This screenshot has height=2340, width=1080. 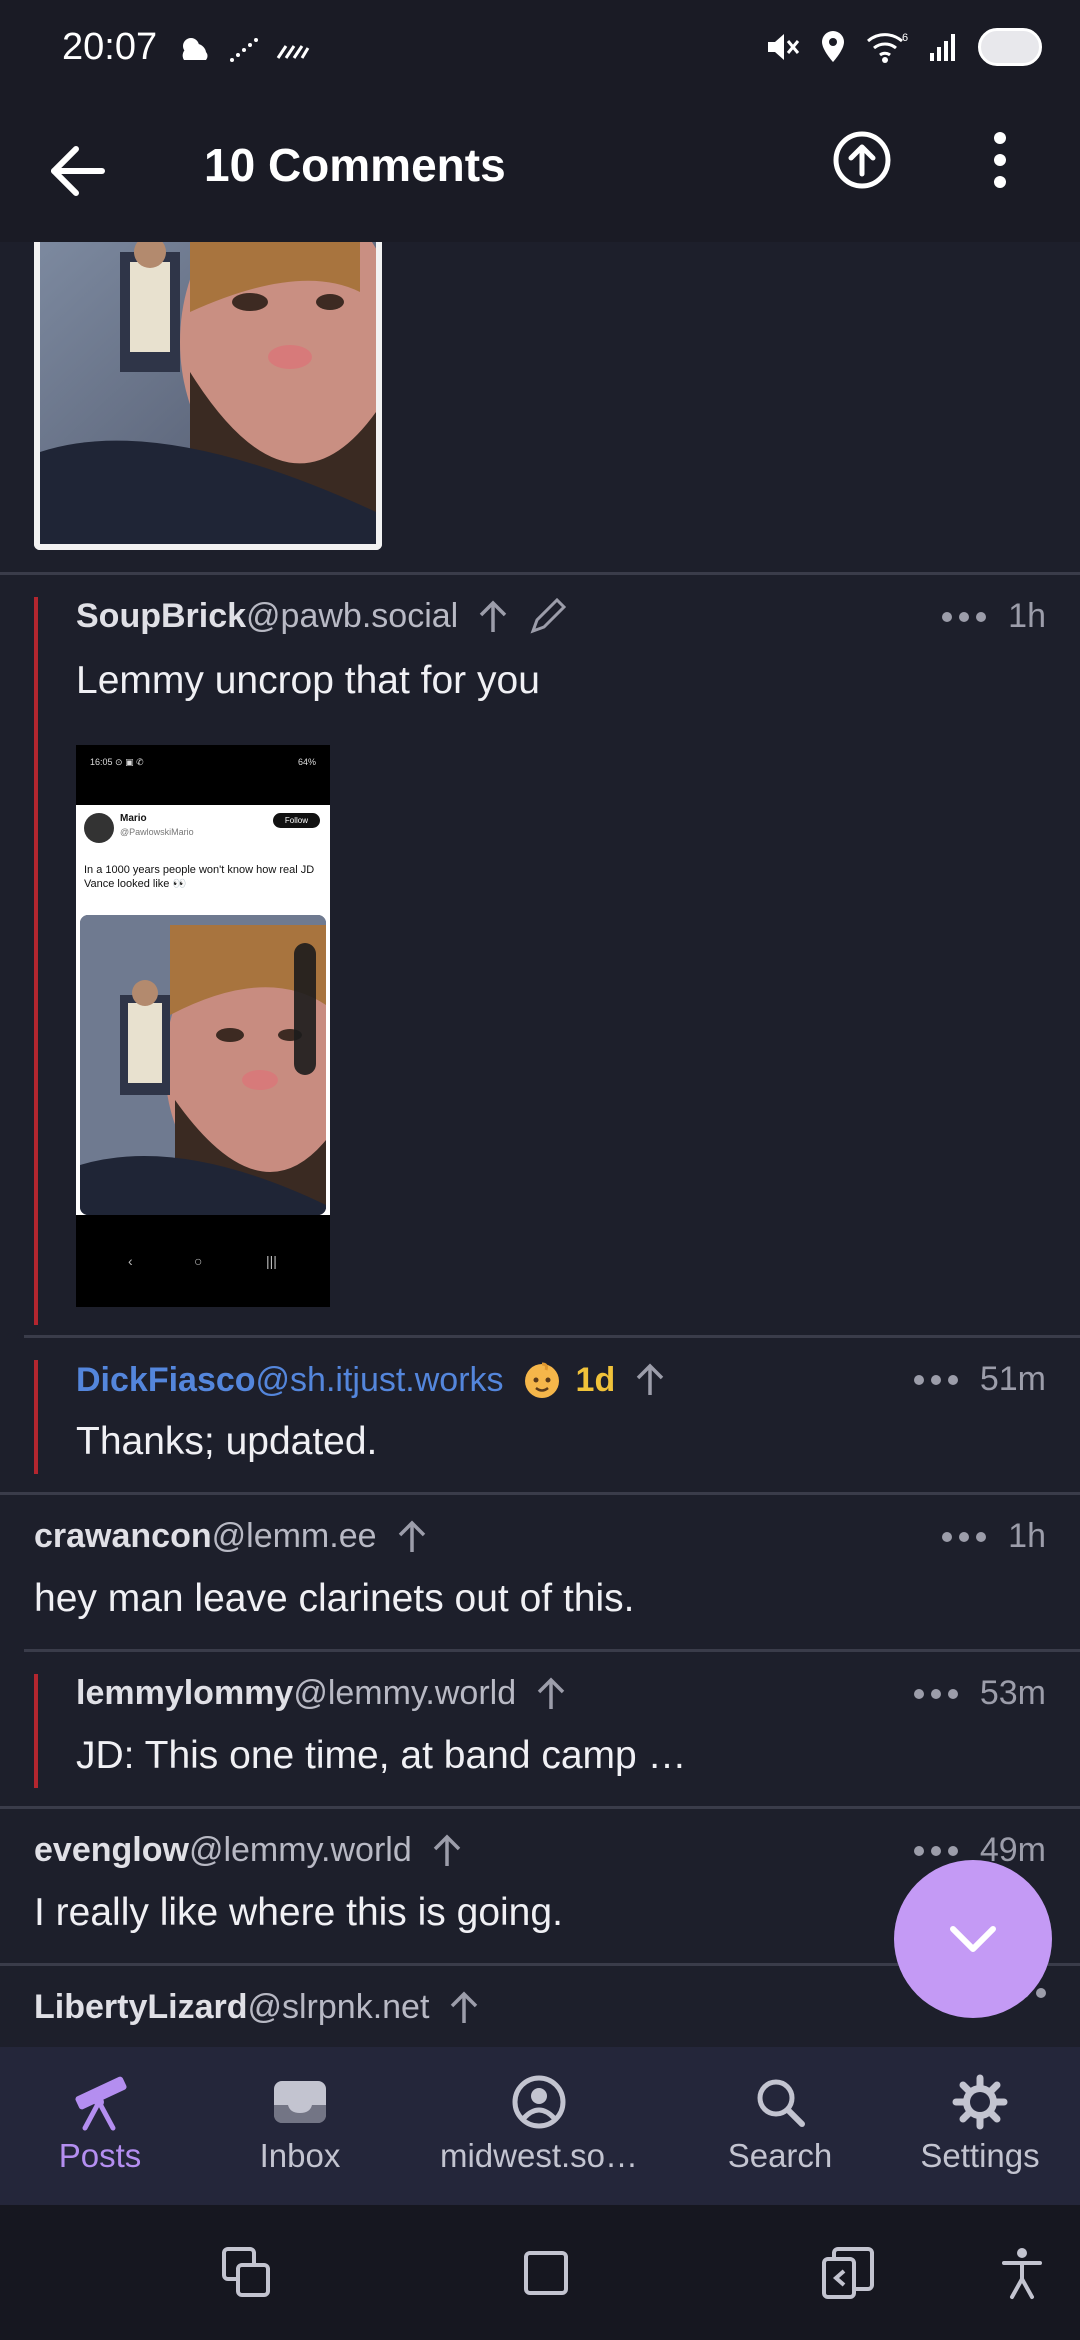 I want to click on comment-meta: 1h, so click(x=994, y=616).